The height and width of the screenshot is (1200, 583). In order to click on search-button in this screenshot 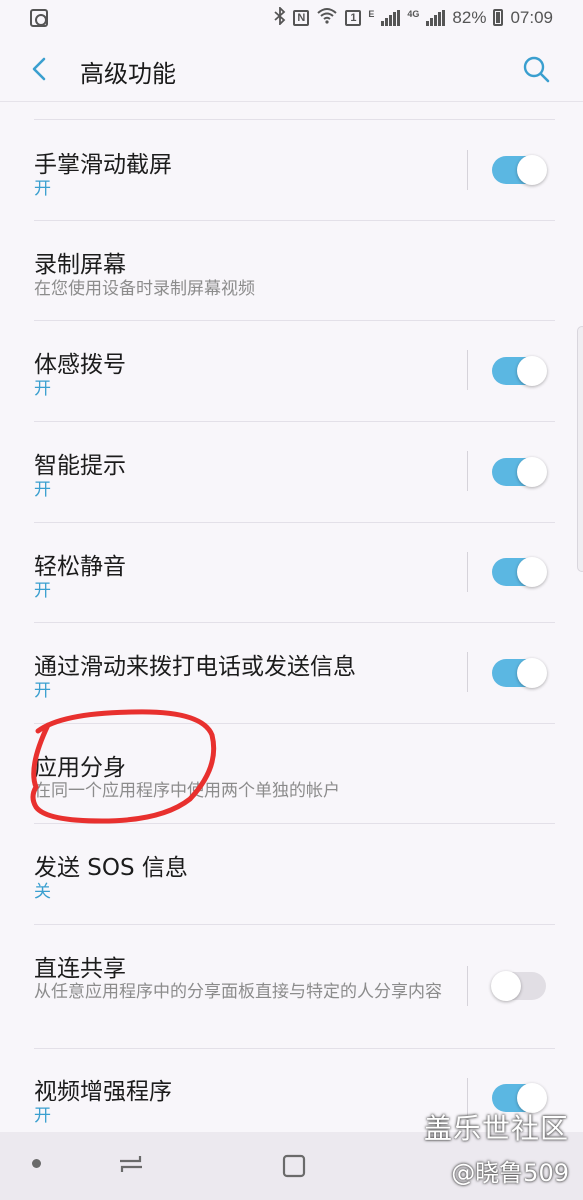, I will do `click(536, 69)`.